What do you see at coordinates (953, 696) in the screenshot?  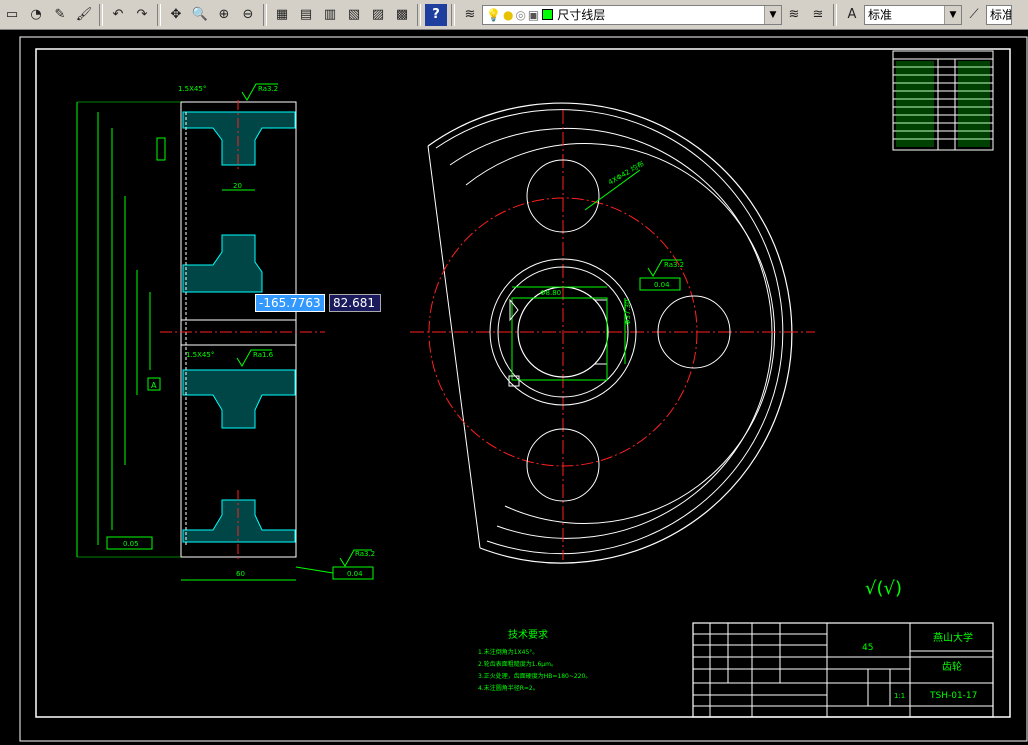 I see `title-code: TSH-01-17` at bounding box center [953, 696].